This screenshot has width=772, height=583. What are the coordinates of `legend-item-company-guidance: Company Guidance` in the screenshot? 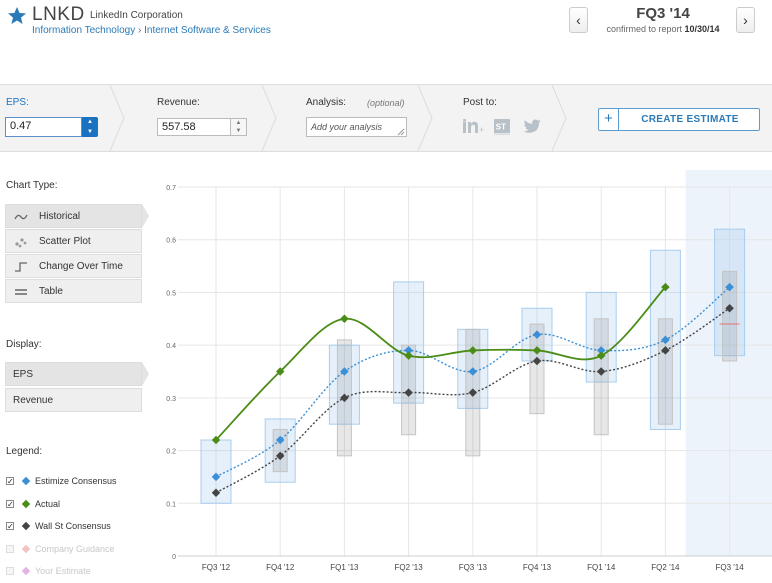 It's located at (76, 550).